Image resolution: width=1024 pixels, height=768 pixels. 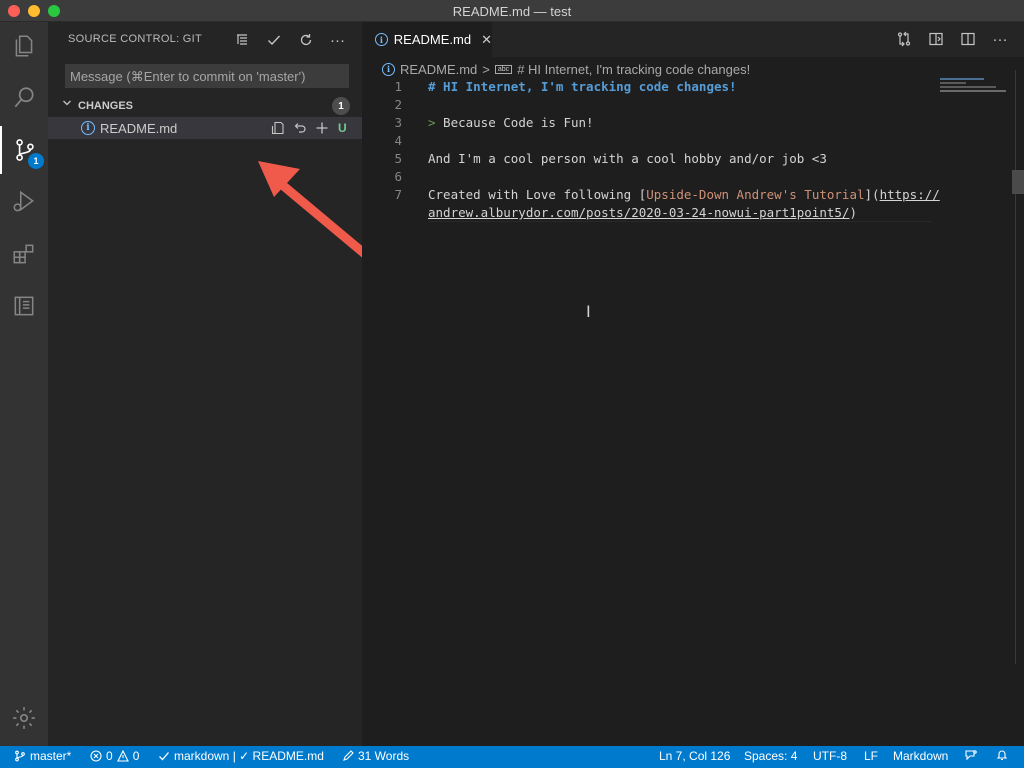 What do you see at coordinates (305, 40) in the screenshot?
I see `refresh-icon` at bounding box center [305, 40].